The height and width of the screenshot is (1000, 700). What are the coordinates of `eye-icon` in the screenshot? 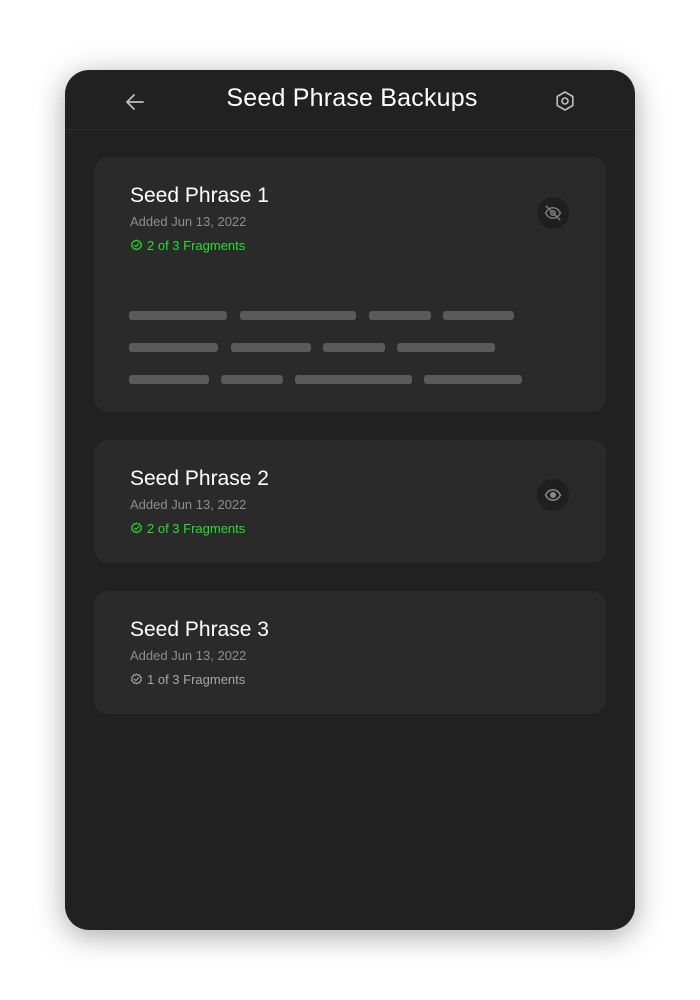 It's located at (553, 495).